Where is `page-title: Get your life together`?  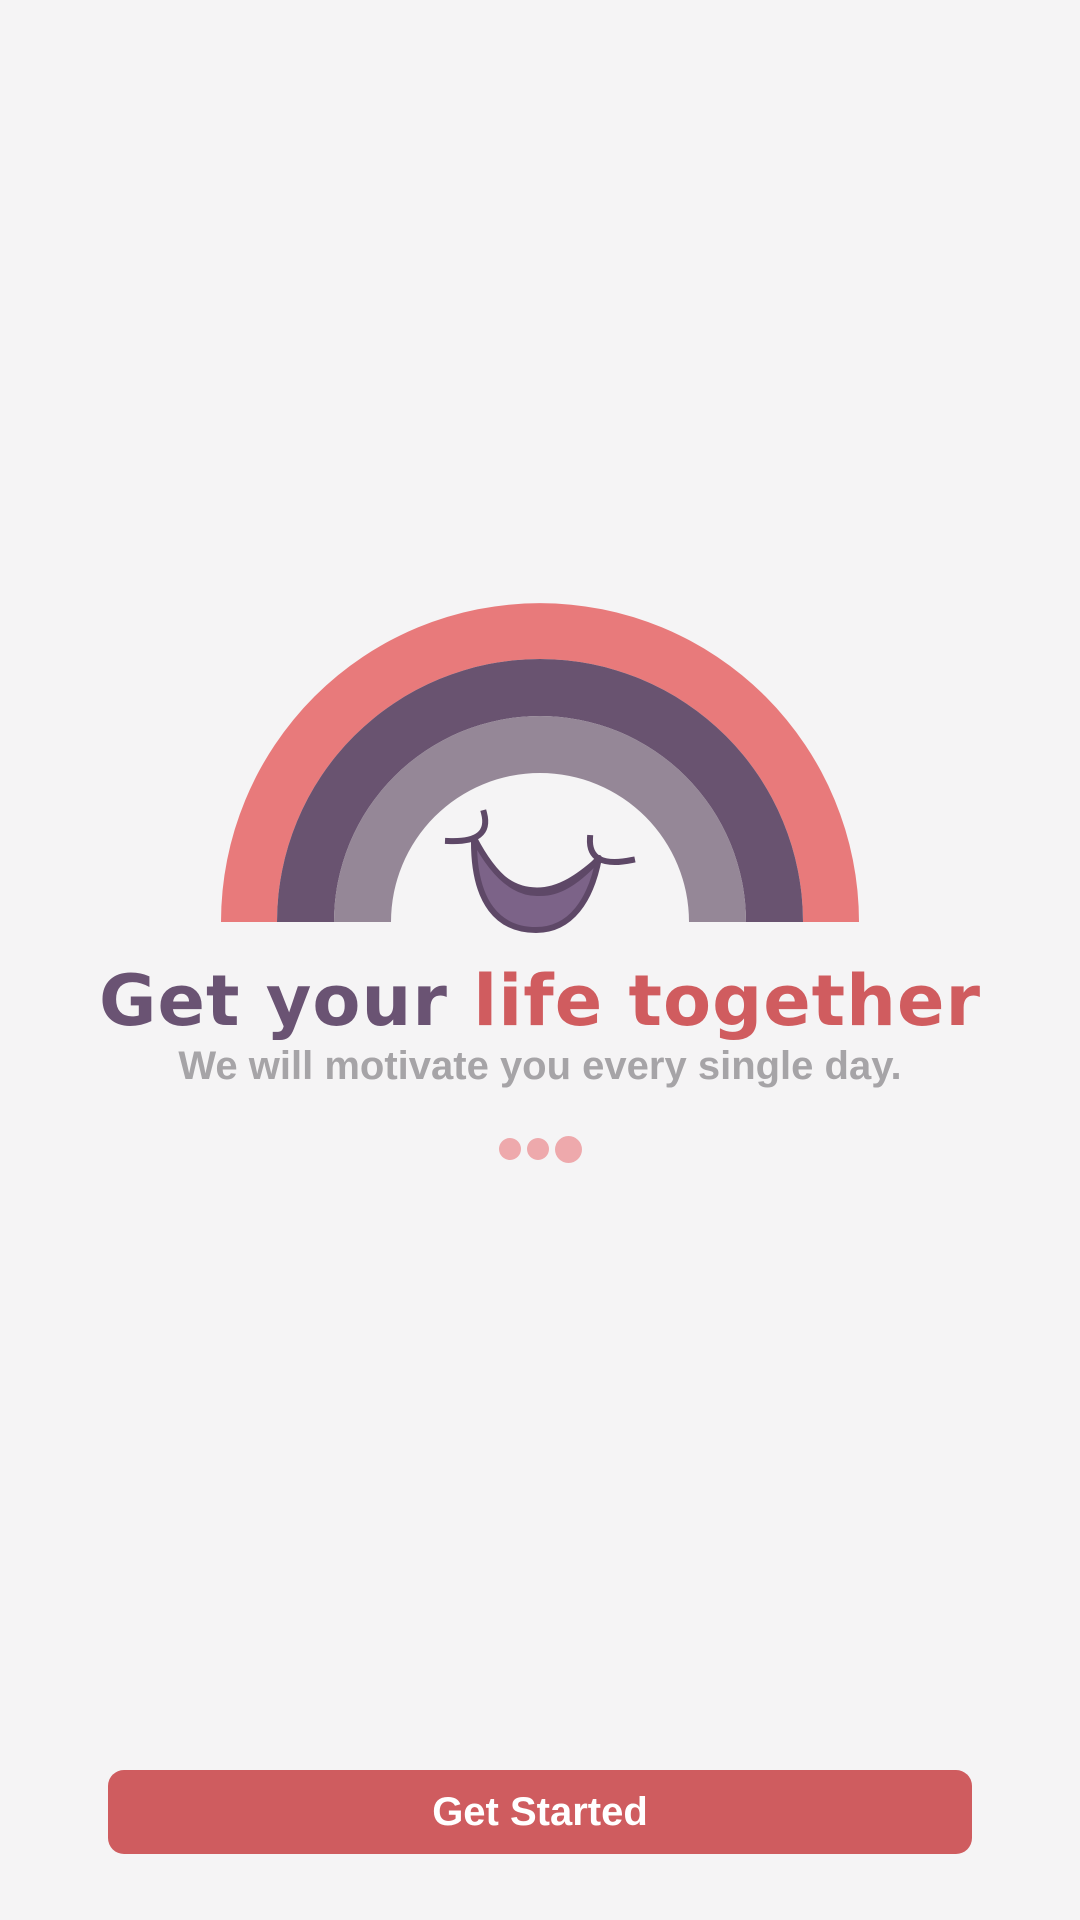
page-title: Get your life together is located at coordinates (540, 1001).